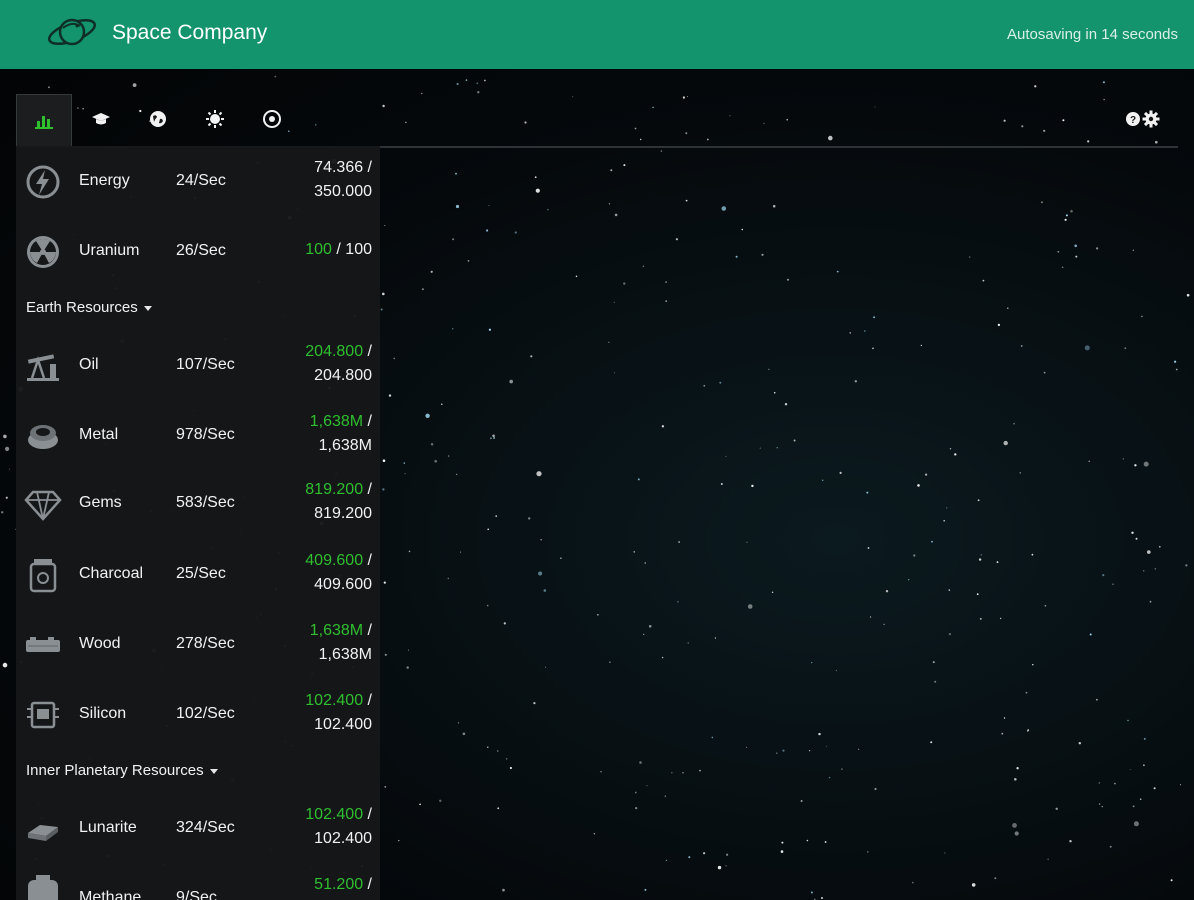 This screenshot has width=1194, height=900. What do you see at coordinates (100, 502) in the screenshot?
I see `resource-name: Gems` at bounding box center [100, 502].